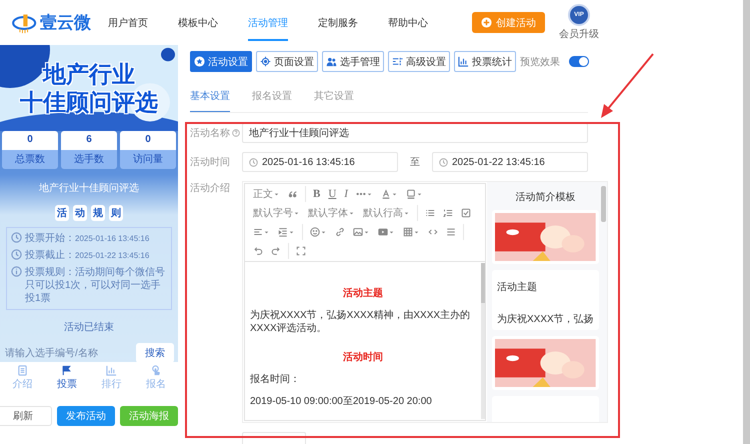  I want to click on content-heading: 活动时间, so click(363, 357).